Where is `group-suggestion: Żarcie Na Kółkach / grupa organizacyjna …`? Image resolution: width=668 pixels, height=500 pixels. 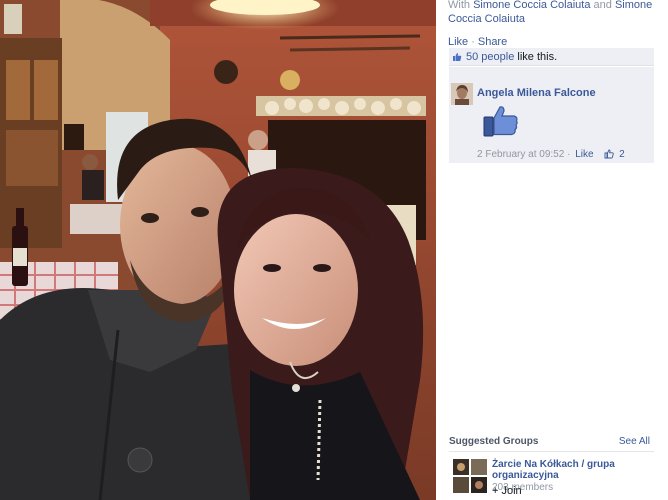
group-suggestion: Żarcie Na Kółkach / grupa organizacyjna … is located at coordinates (551, 477).